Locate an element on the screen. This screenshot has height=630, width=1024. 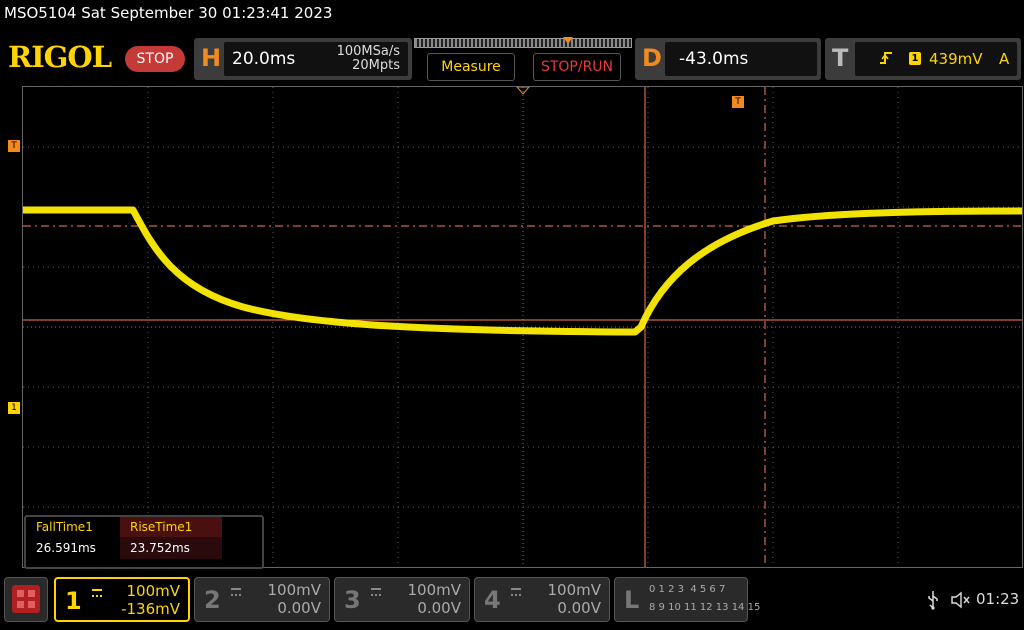
sample-rate: 100MSa/s is located at coordinates (368, 51).